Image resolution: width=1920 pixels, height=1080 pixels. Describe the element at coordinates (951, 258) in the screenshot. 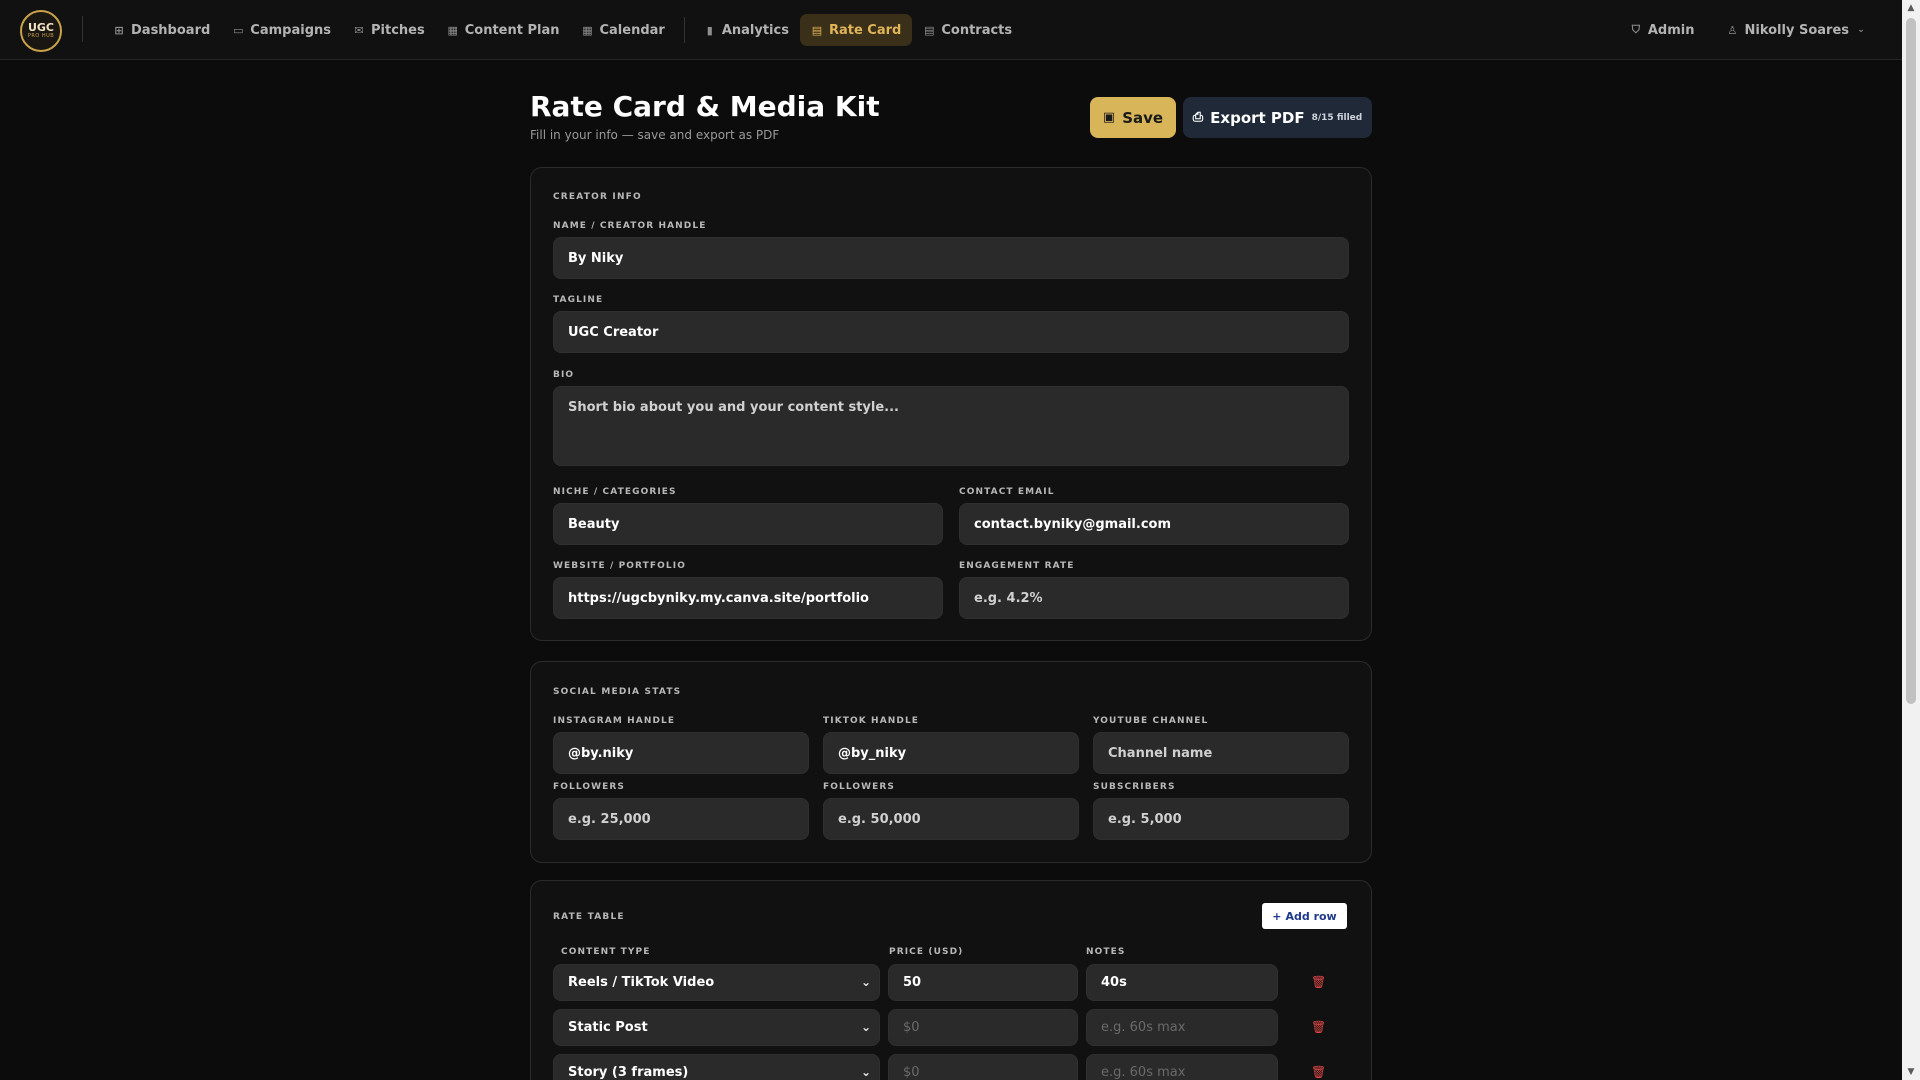

I see `name-input: By Niky` at that location.